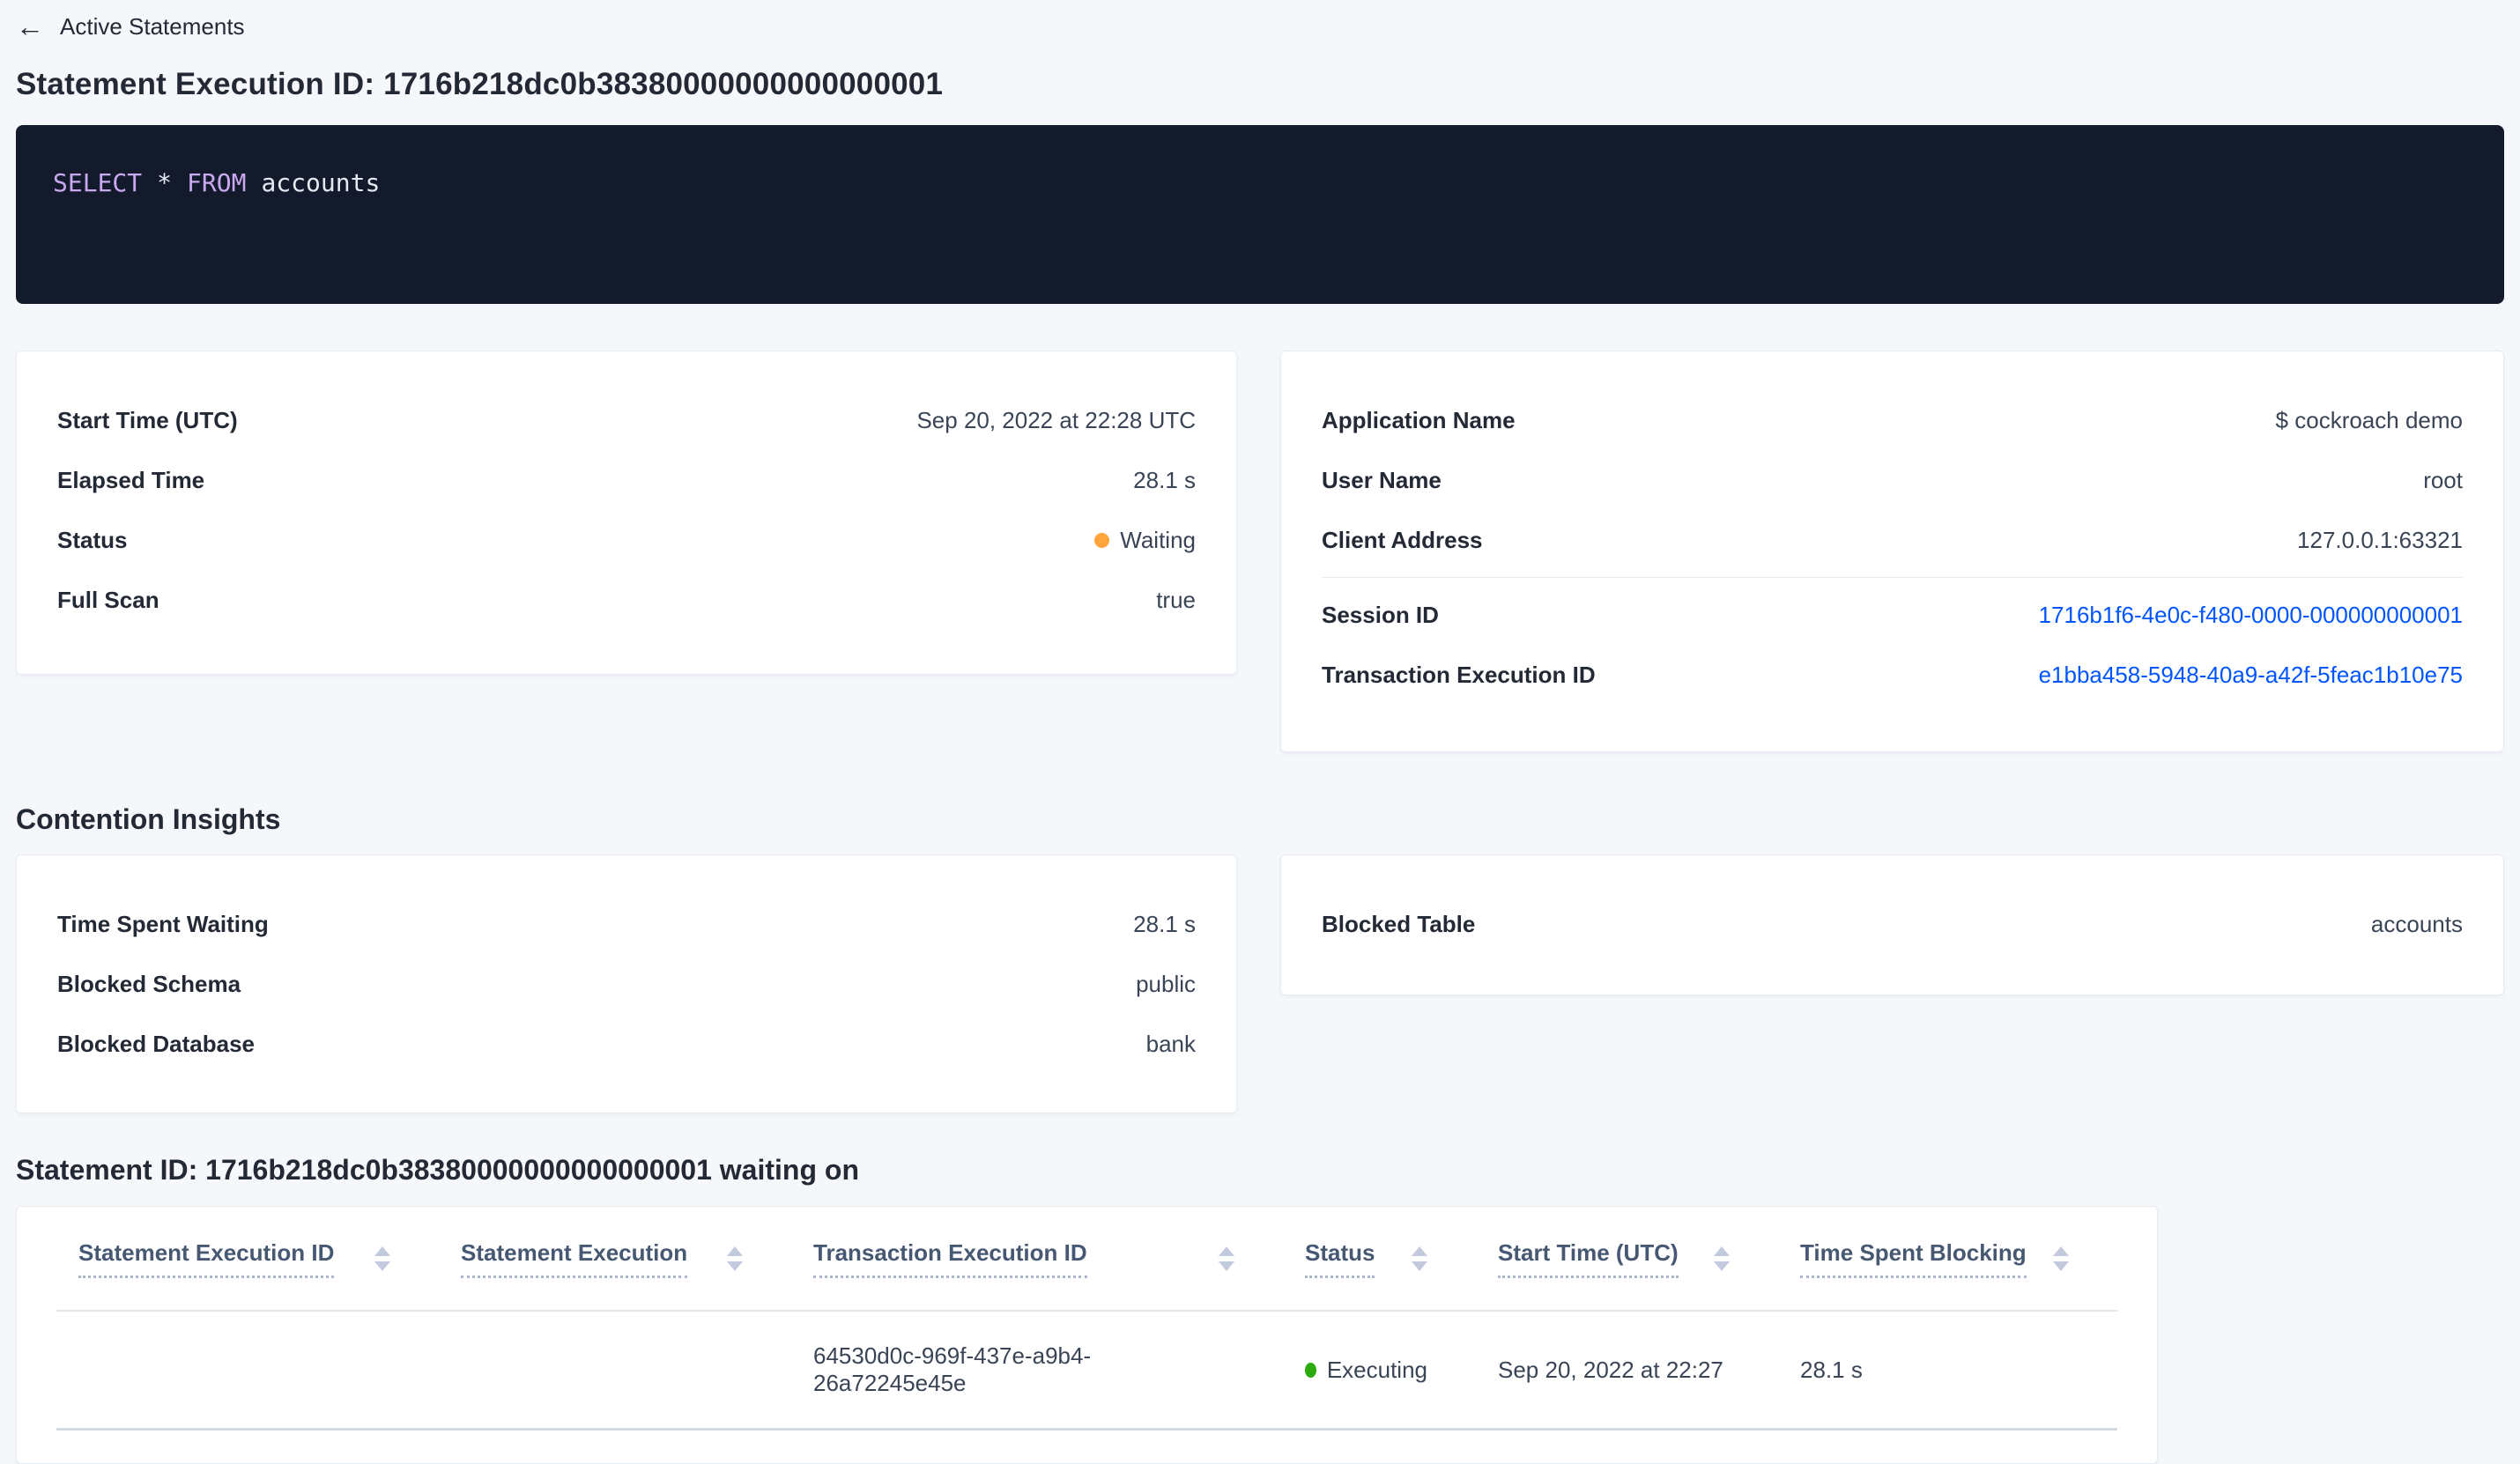  What do you see at coordinates (2369, 420) in the screenshot?
I see `application-name-value: $ cockroach demo` at bounding box center [2369, 420].